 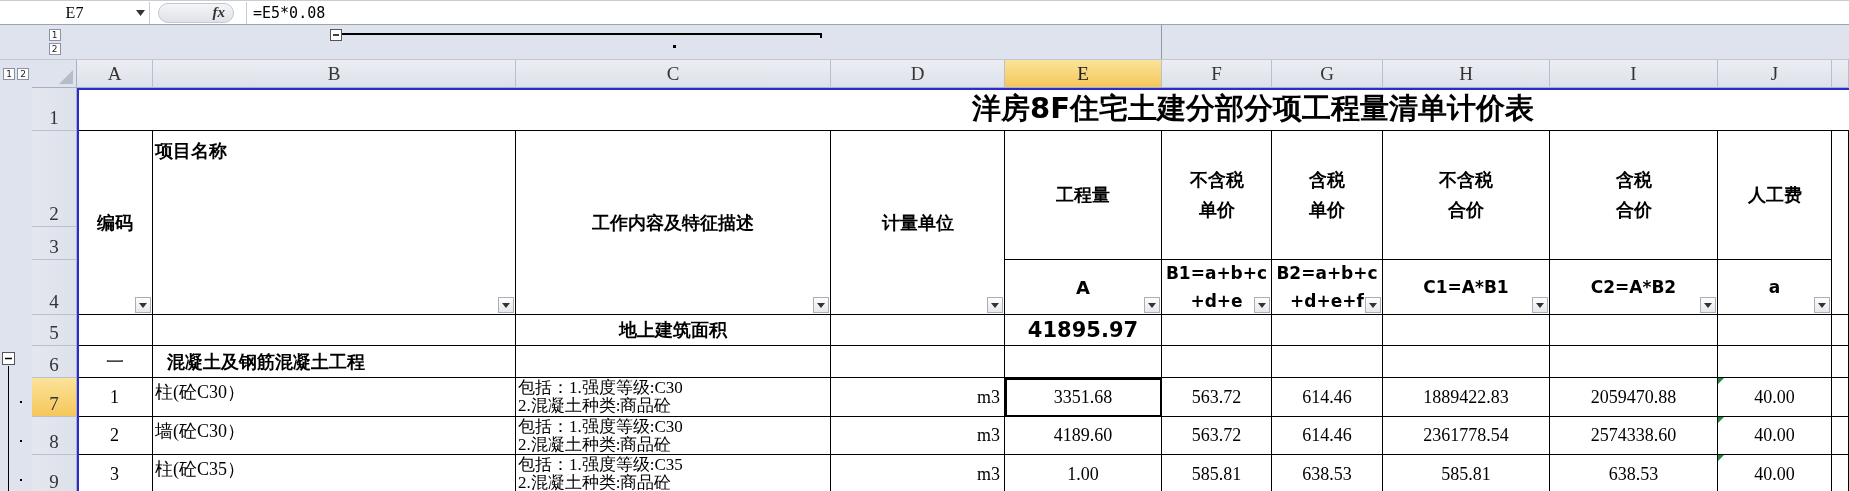 I want to click on table-header-cell: 人工费, so click(x=1775, y=195).